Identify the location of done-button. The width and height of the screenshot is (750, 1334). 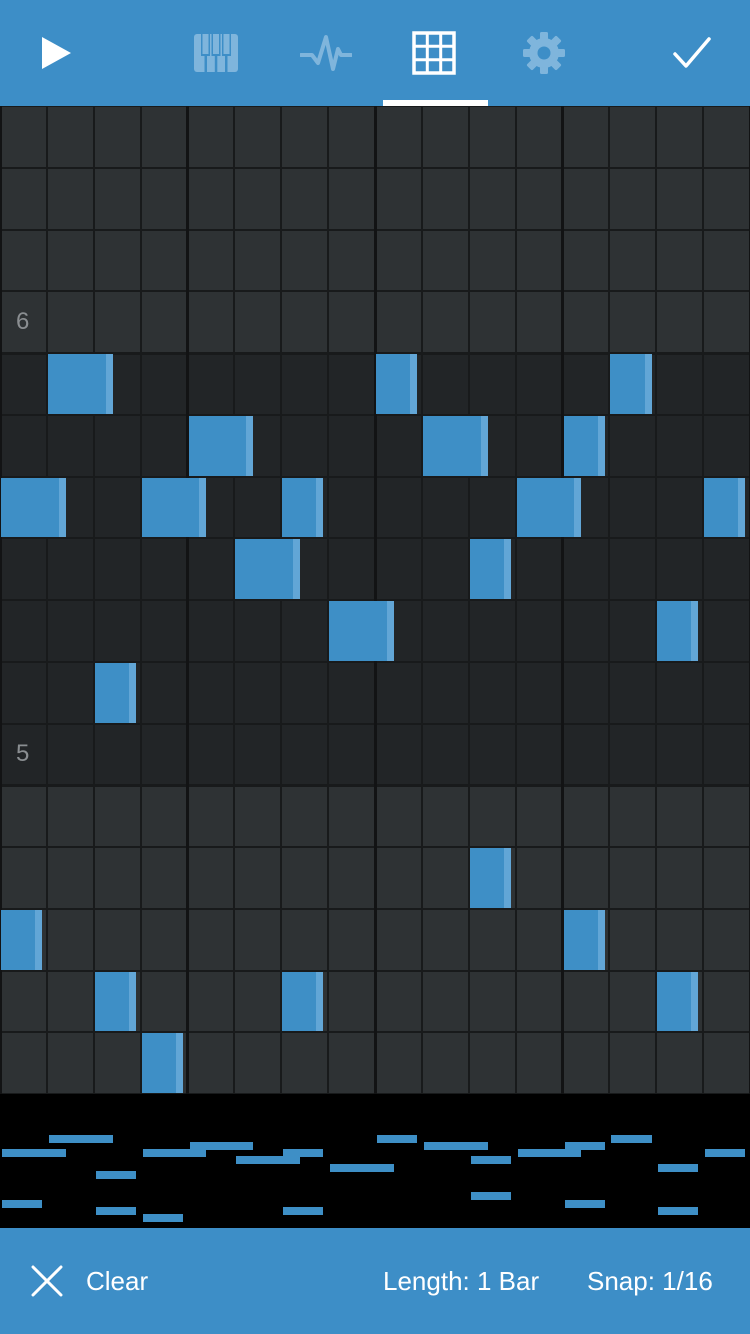
(692, 53).